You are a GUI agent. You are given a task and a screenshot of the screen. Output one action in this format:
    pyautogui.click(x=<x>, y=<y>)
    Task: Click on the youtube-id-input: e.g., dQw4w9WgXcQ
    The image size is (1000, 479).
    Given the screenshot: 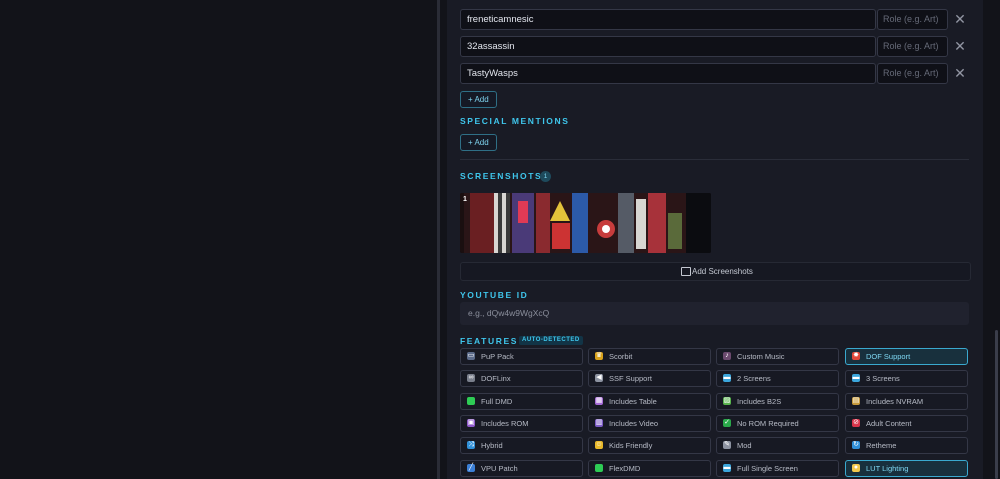 What is the action you would take?
    pyautogui.click(x=714, y=313)
    